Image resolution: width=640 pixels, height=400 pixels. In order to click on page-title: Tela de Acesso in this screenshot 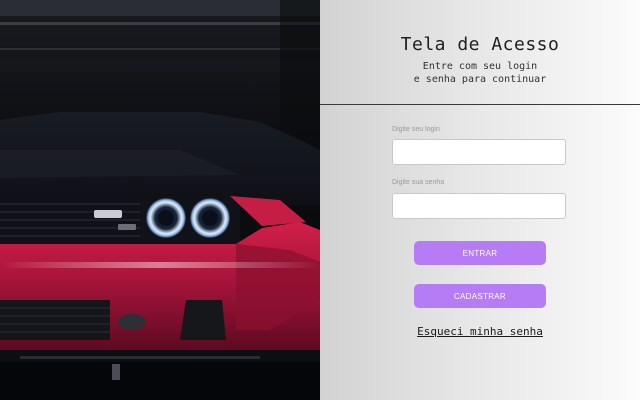, I will do `click(480, 44)`.